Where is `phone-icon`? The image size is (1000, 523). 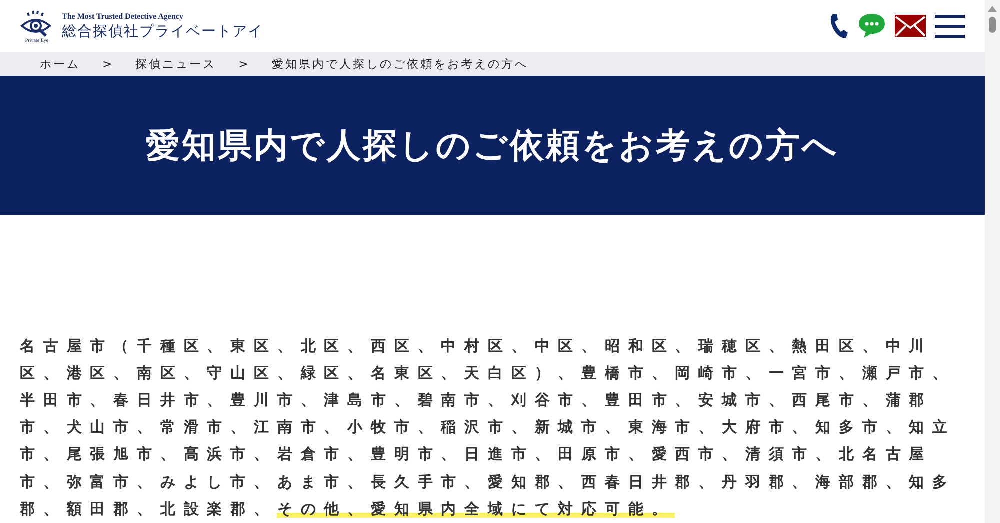
phone-icon is located at coordinates (839, 26).